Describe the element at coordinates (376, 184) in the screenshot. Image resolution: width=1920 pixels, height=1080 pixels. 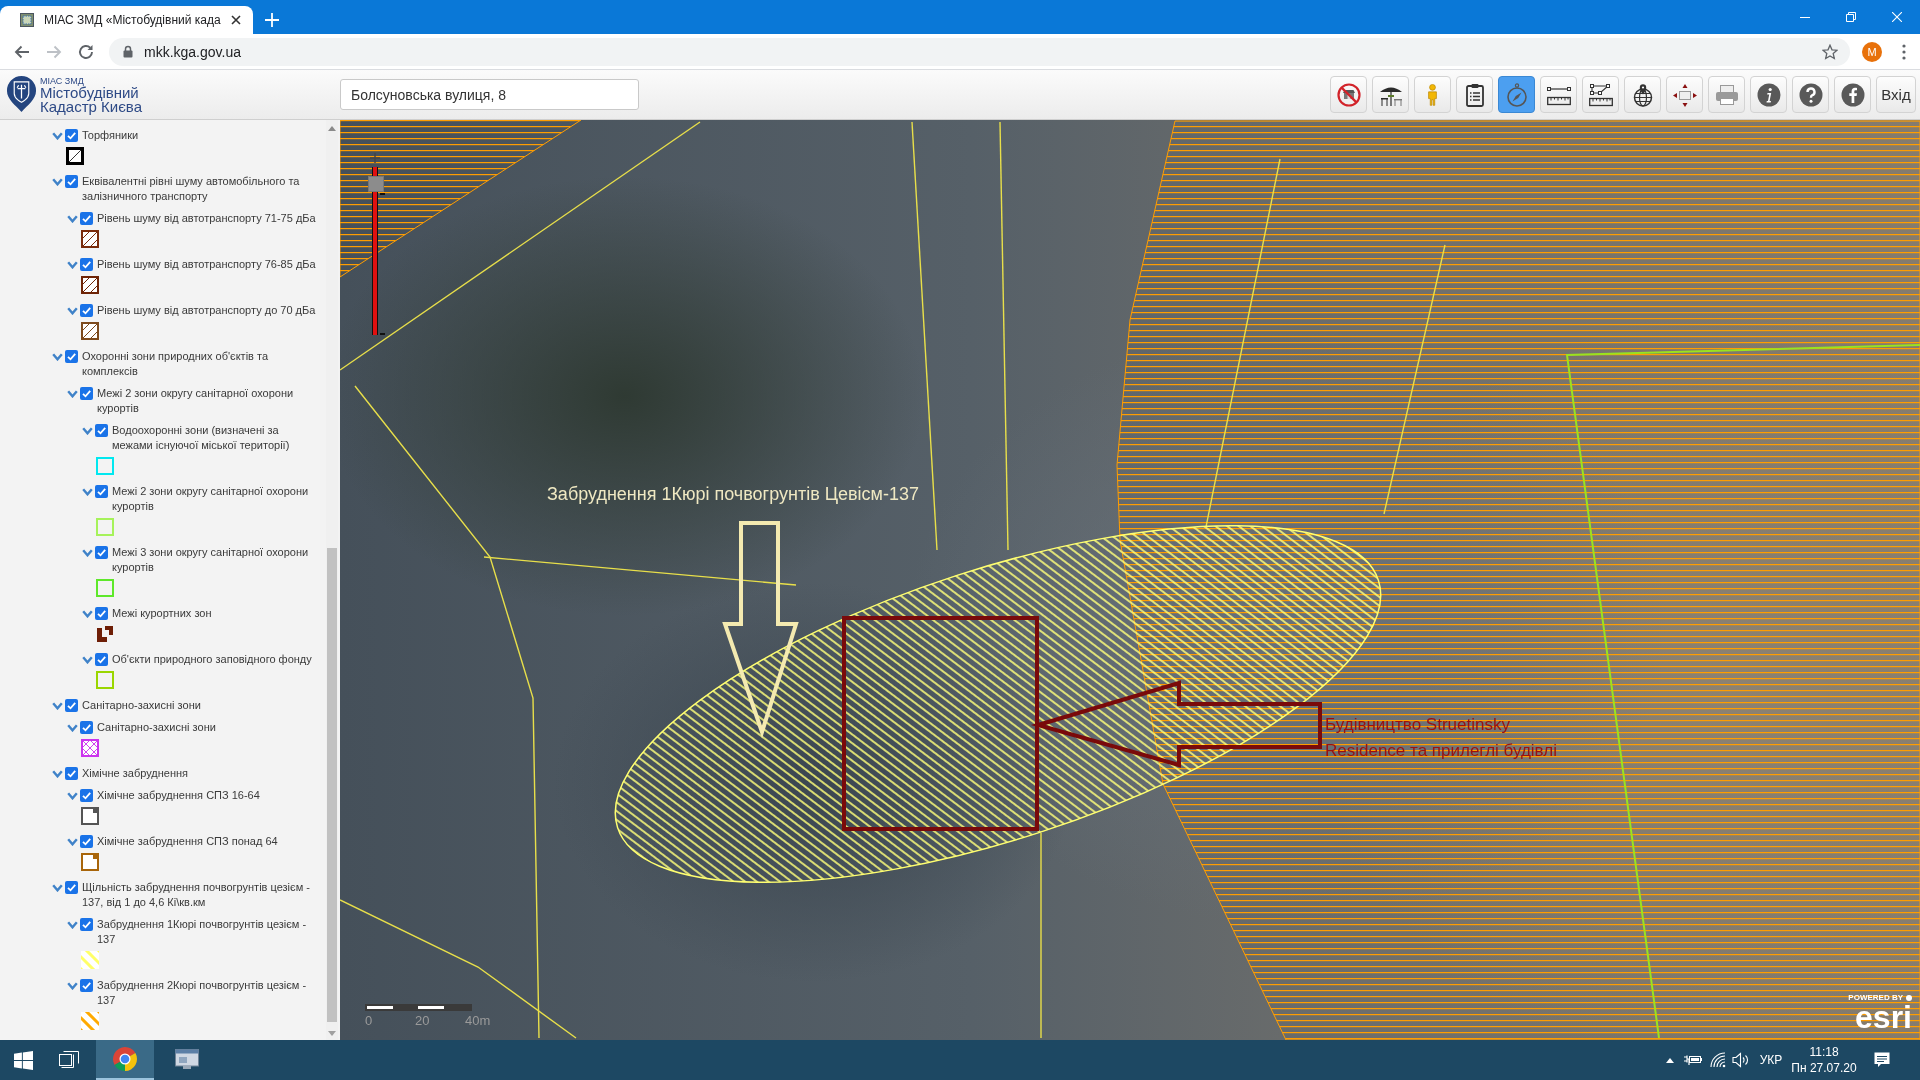
I see `zoom-slider-thumb` at that location.